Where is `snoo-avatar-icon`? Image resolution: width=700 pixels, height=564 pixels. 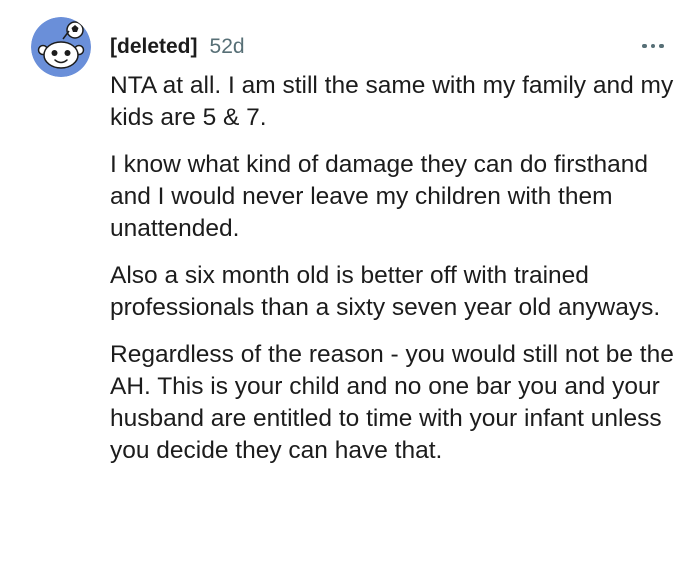
snoo-avatar-icon is located at coordinates (61, 47).